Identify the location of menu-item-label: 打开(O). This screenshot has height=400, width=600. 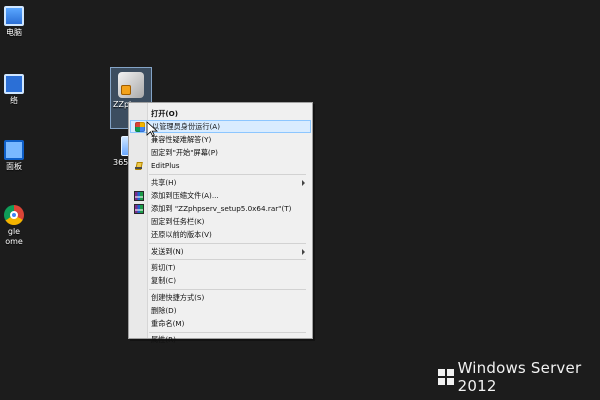
(165, 113).